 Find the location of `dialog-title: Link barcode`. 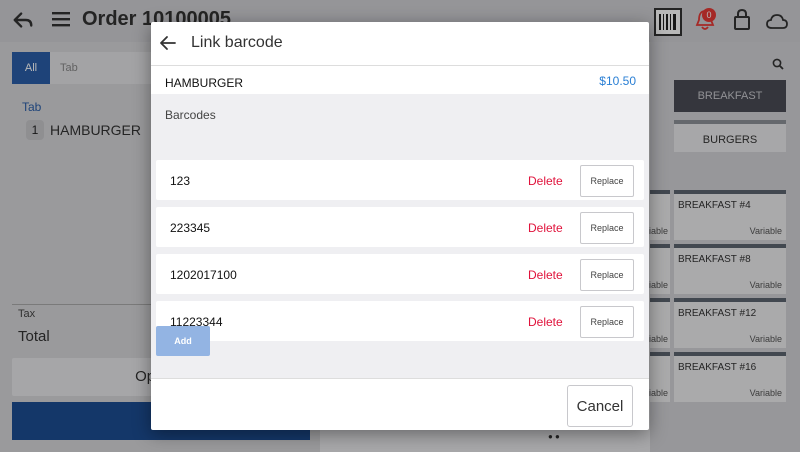

dialog-title: Link barcode is located at coordinates (237, 42).